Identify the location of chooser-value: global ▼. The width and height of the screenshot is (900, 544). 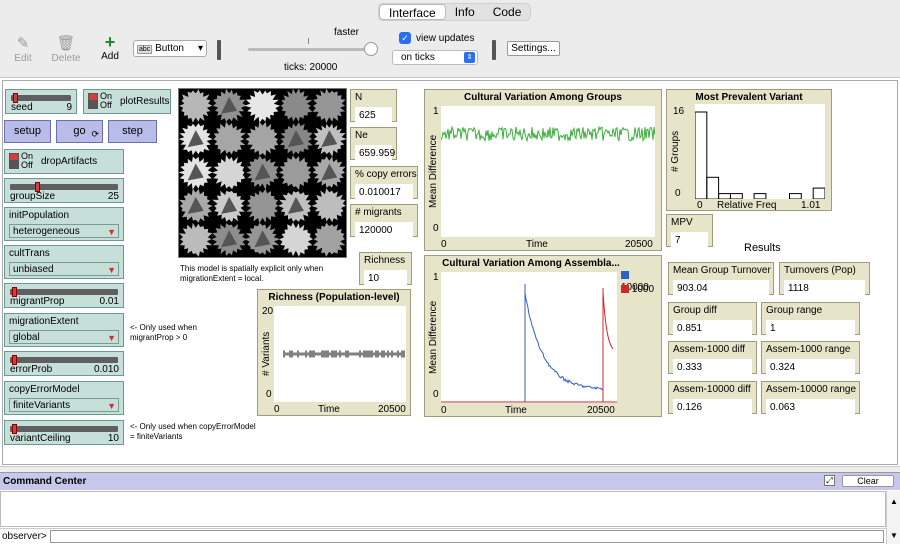
(64, 337).